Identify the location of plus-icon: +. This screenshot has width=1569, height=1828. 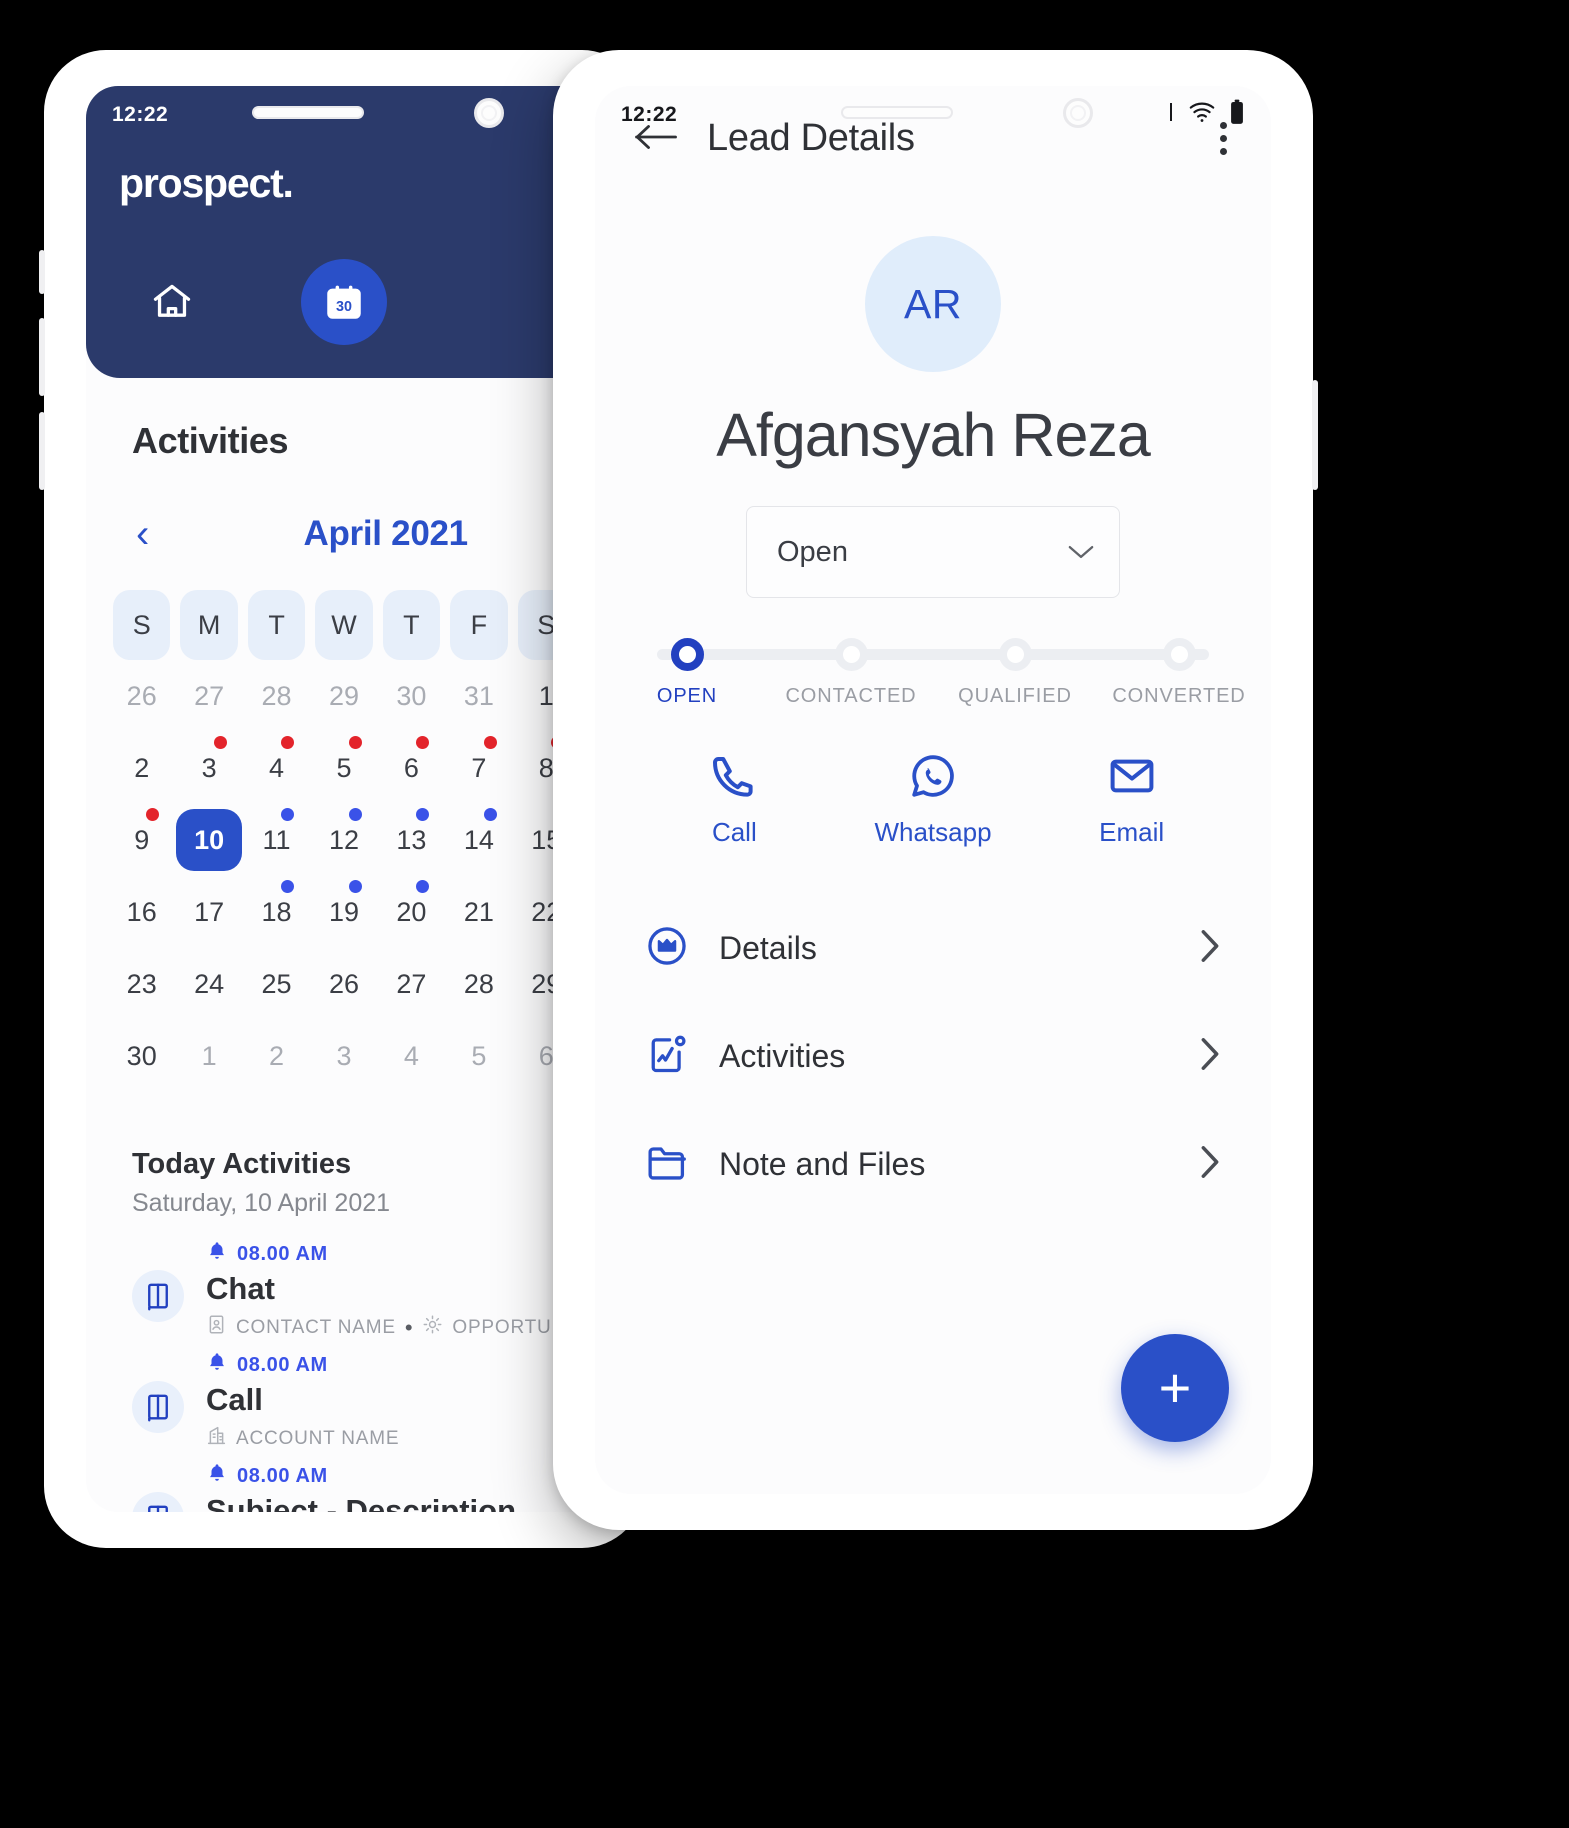
(1175, 1387).